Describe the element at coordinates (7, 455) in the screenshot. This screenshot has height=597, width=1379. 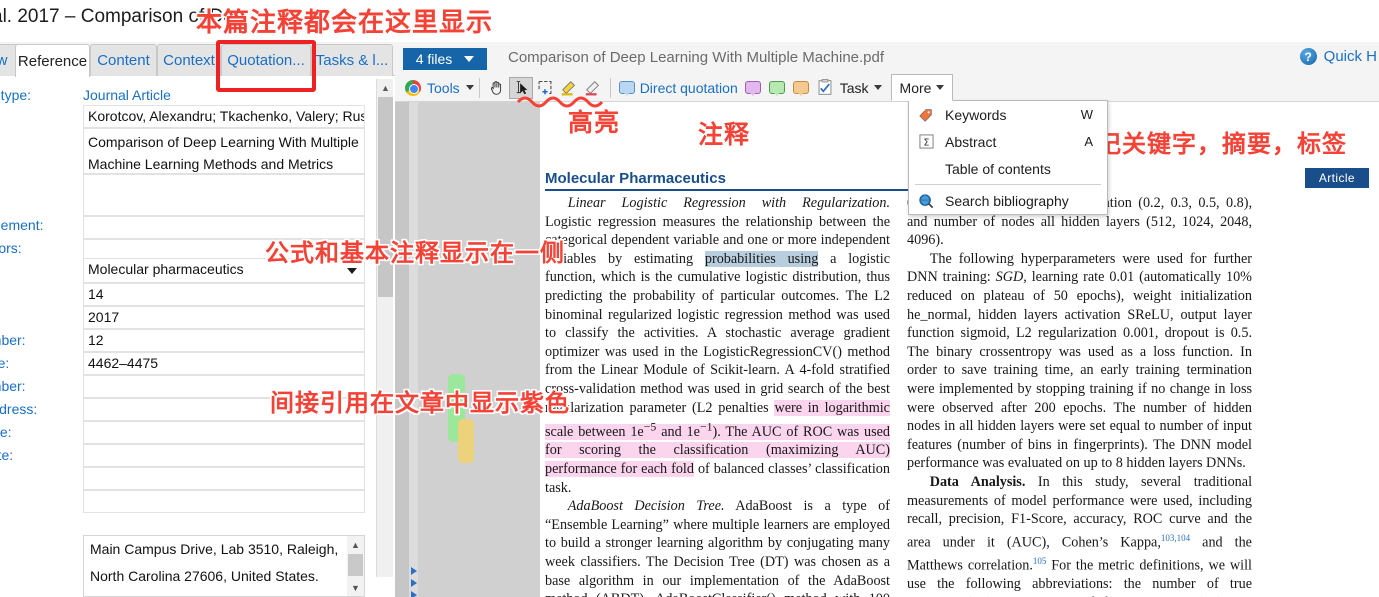
I see `access-date-label: date:` at that location.